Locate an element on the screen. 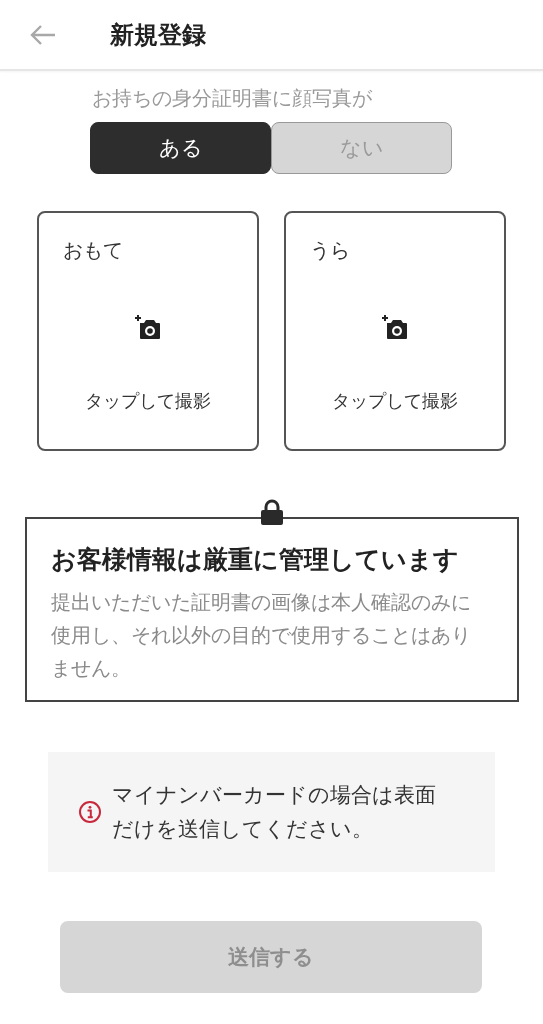 Image resolution: width=543 pixels, height=1024 pixels. lock-icon is located at coordinates (272, 512).